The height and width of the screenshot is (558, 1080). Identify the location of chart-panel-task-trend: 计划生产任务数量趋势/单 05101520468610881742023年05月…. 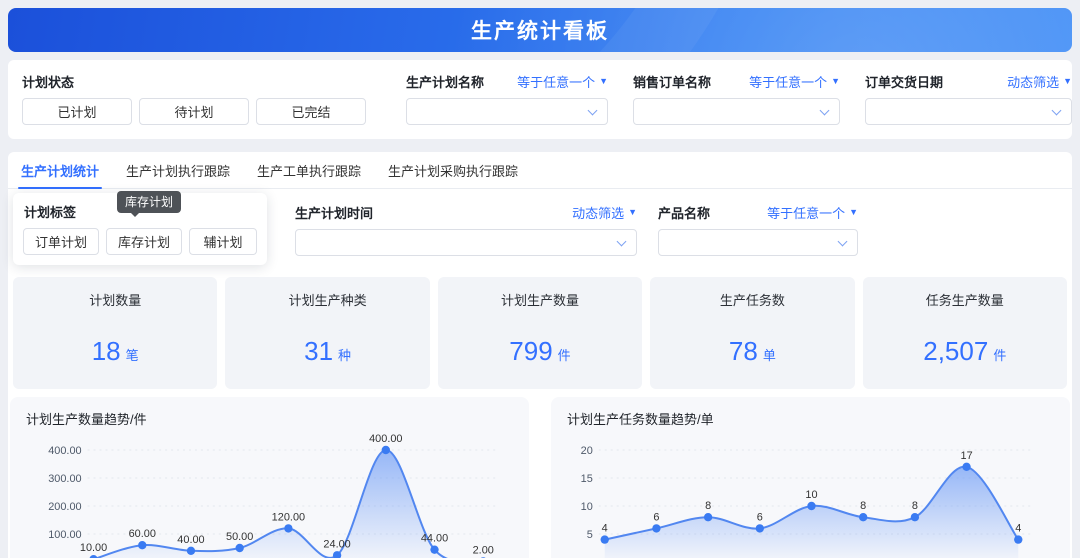
(810, 477).